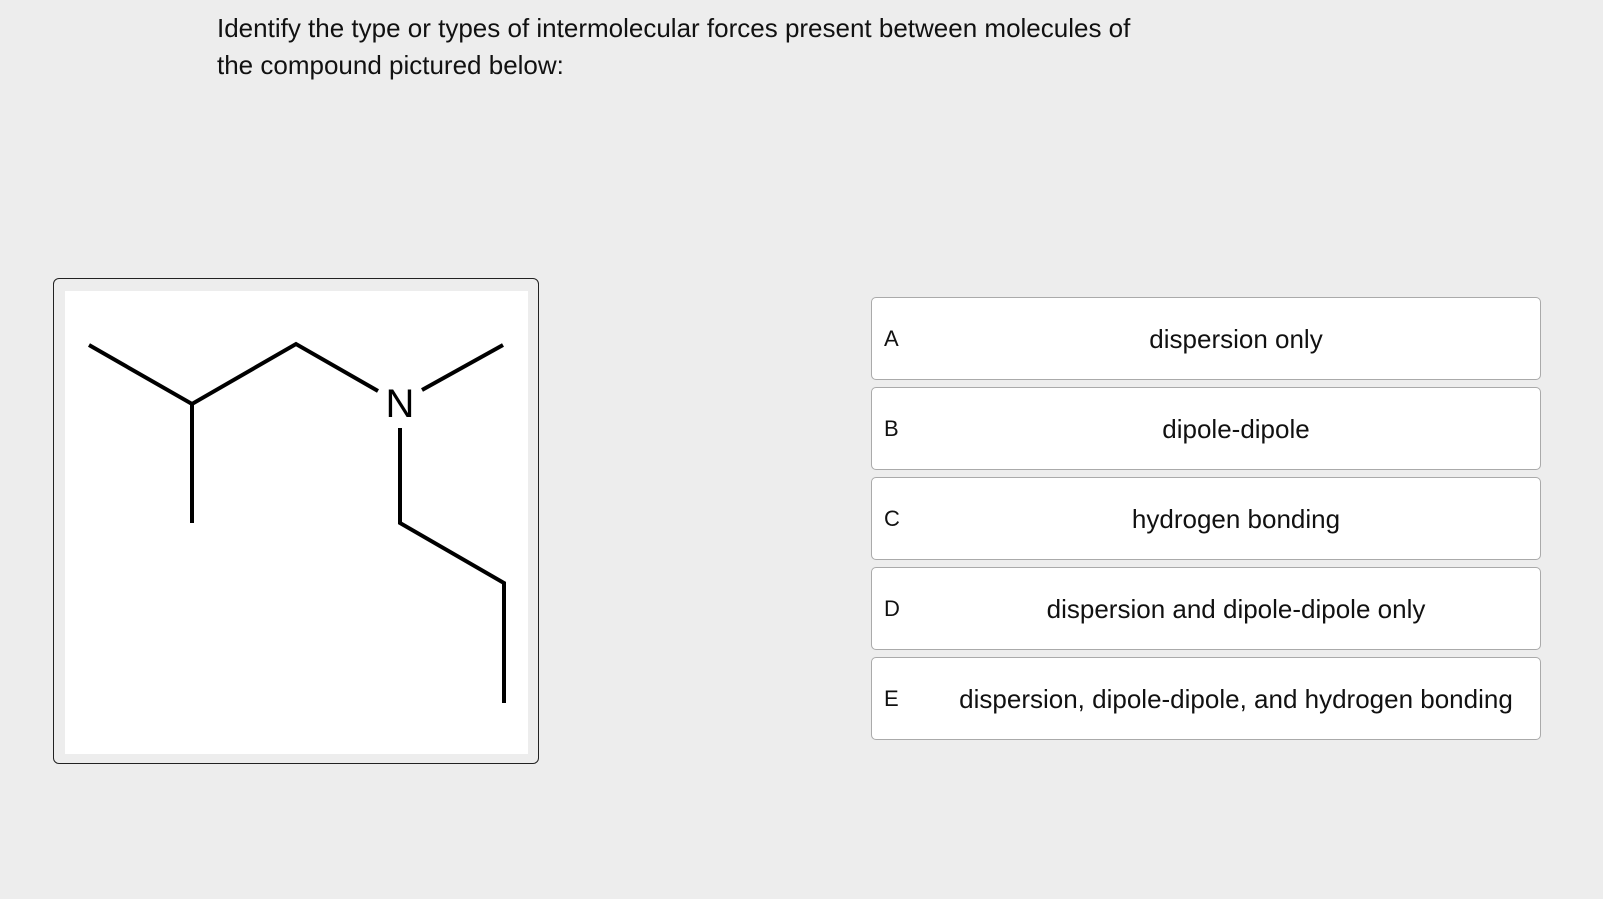  What do you see at coordinates (891, 428) in the screenshot?
I see `option-letter: B` at bounding box center [891, 428].